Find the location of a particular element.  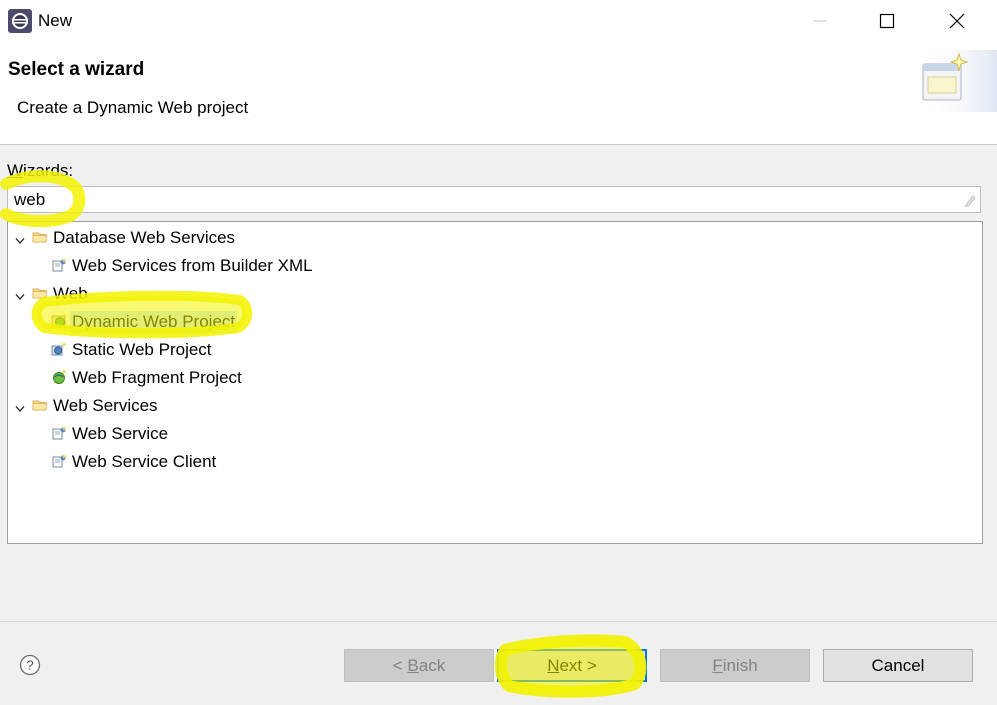

next-button: Next > is located at coordinates (572, 665).